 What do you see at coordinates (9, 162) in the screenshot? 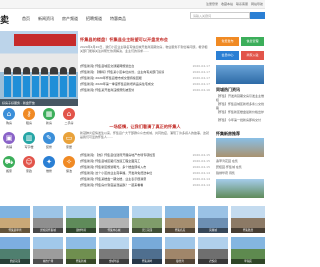
I see `truck-icon: ⛟` at bounding box center [9, 162].